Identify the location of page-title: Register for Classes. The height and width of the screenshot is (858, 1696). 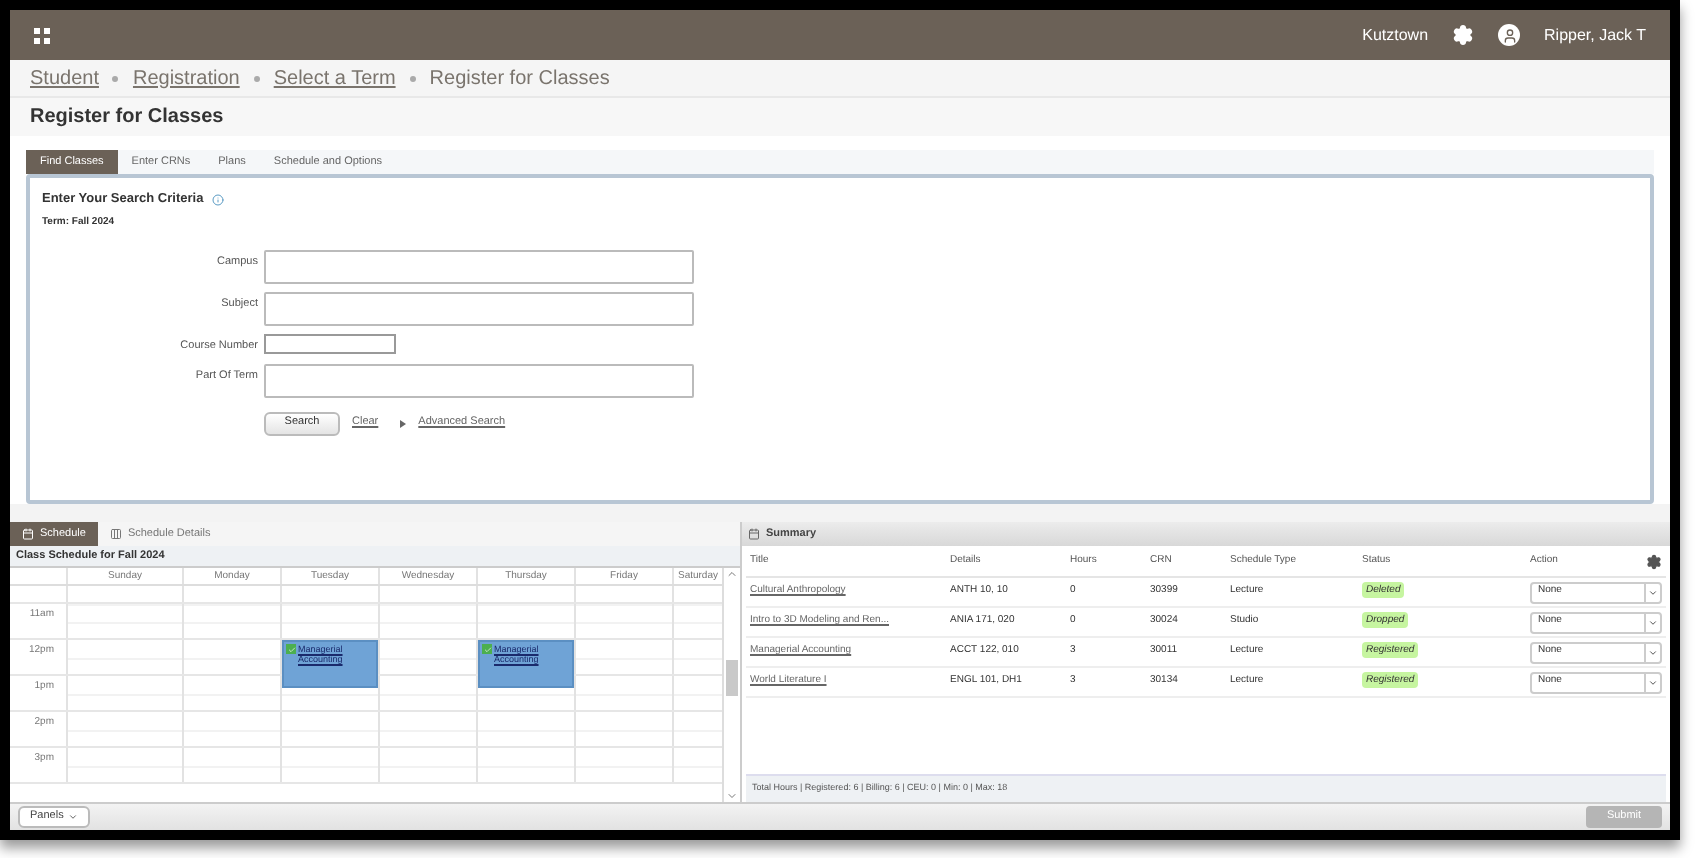
(127, 118).